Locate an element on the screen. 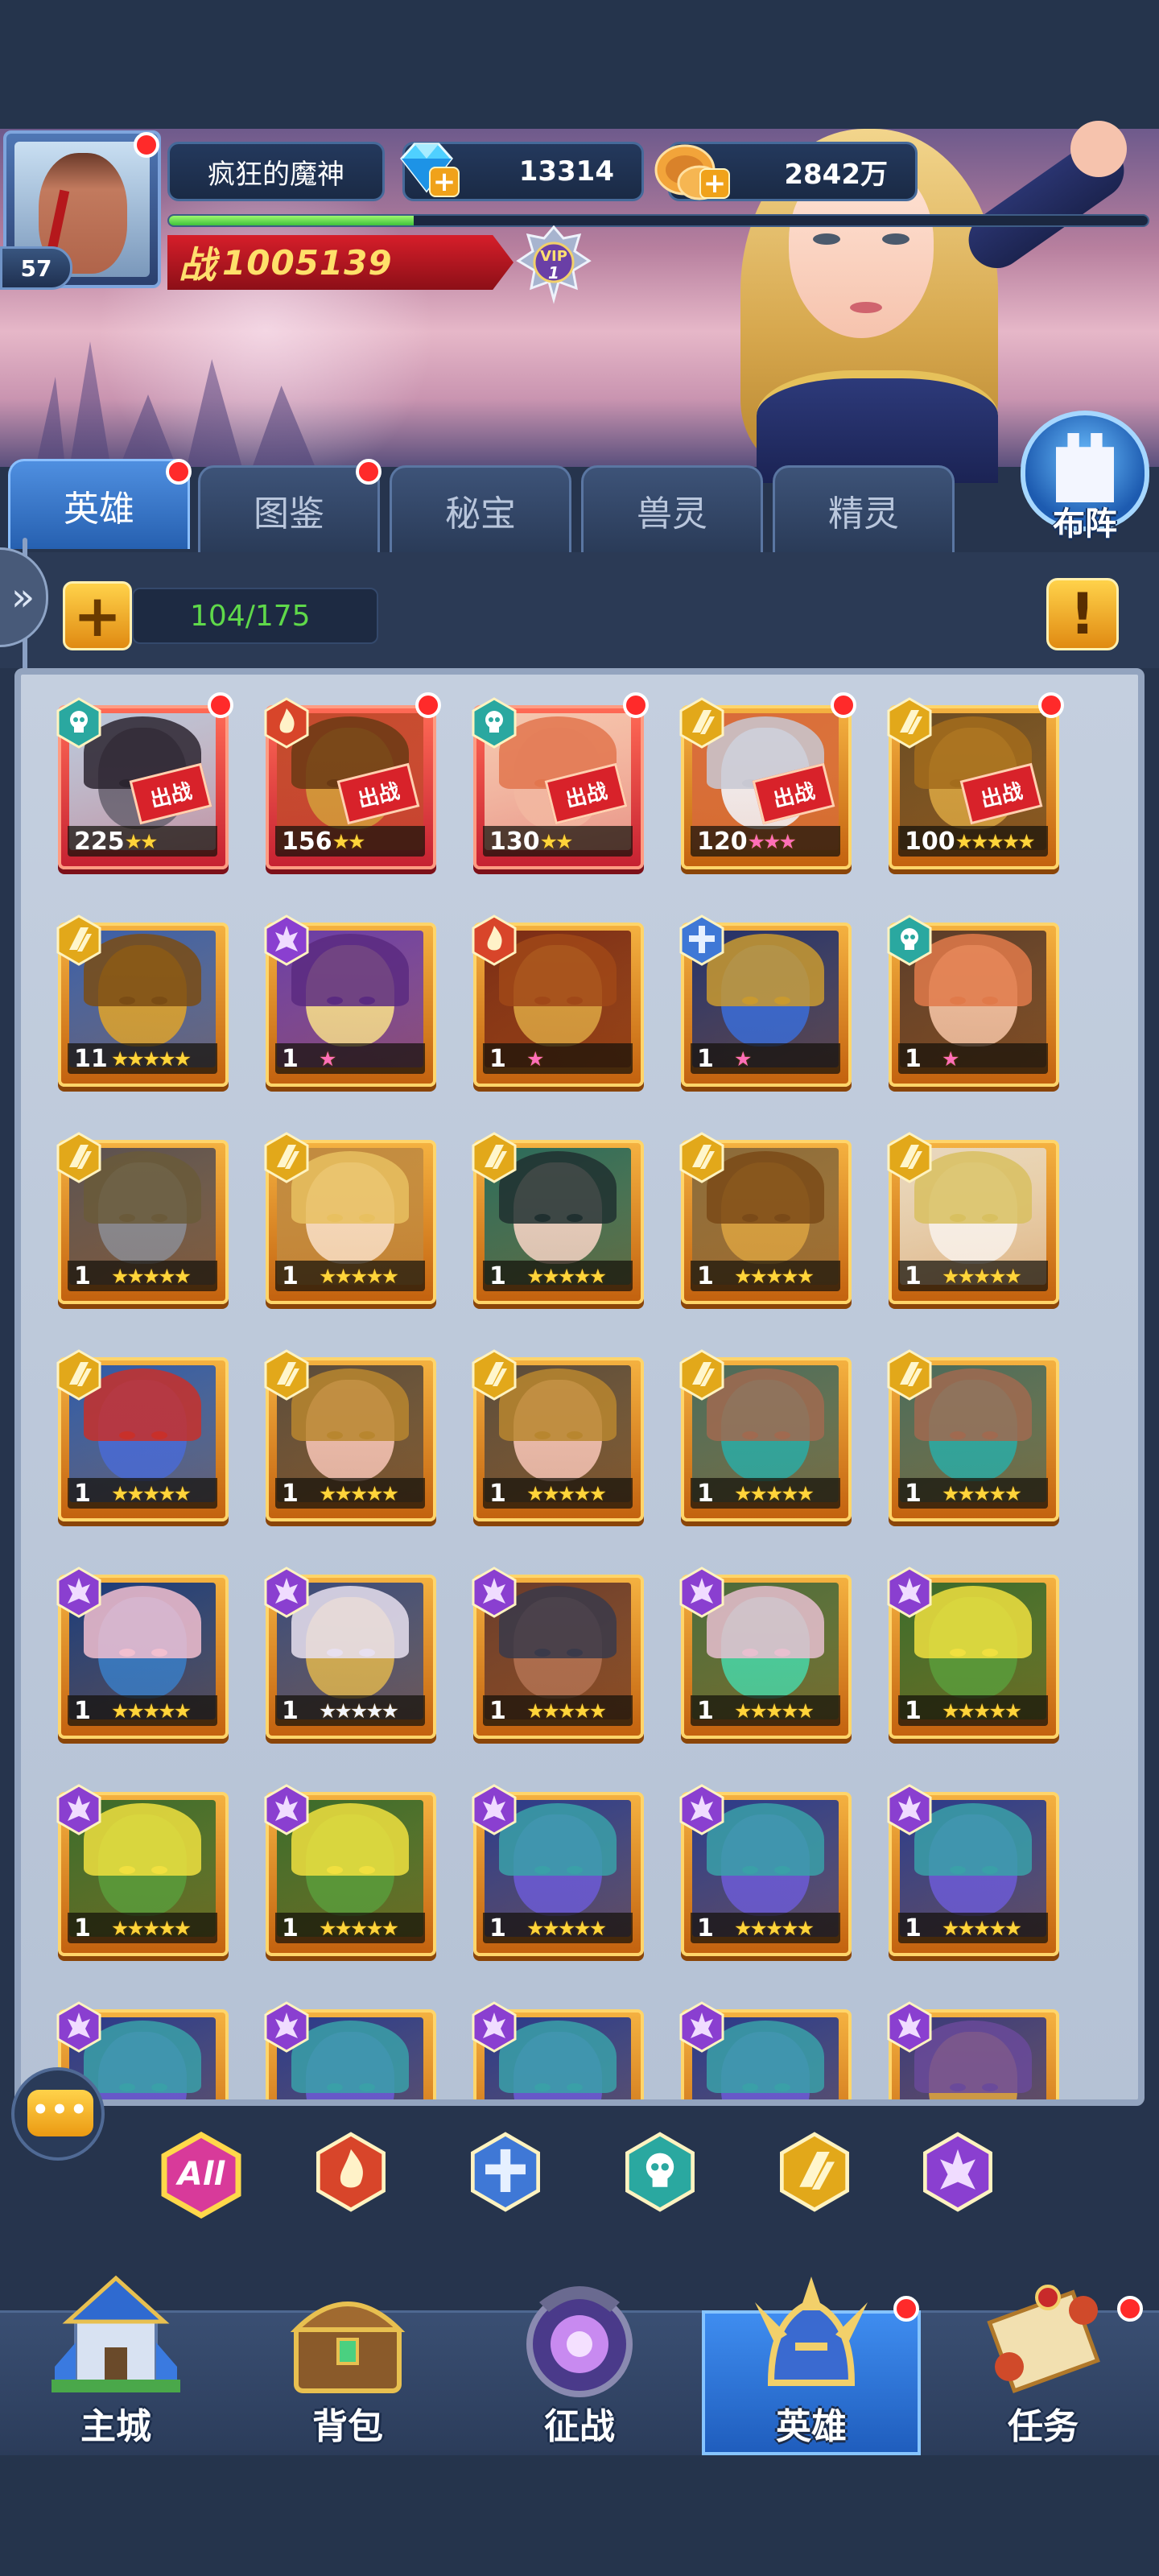 This screenshot has width=1159, height=2576. hero-level: 130 is located at coordinates (514, 842).